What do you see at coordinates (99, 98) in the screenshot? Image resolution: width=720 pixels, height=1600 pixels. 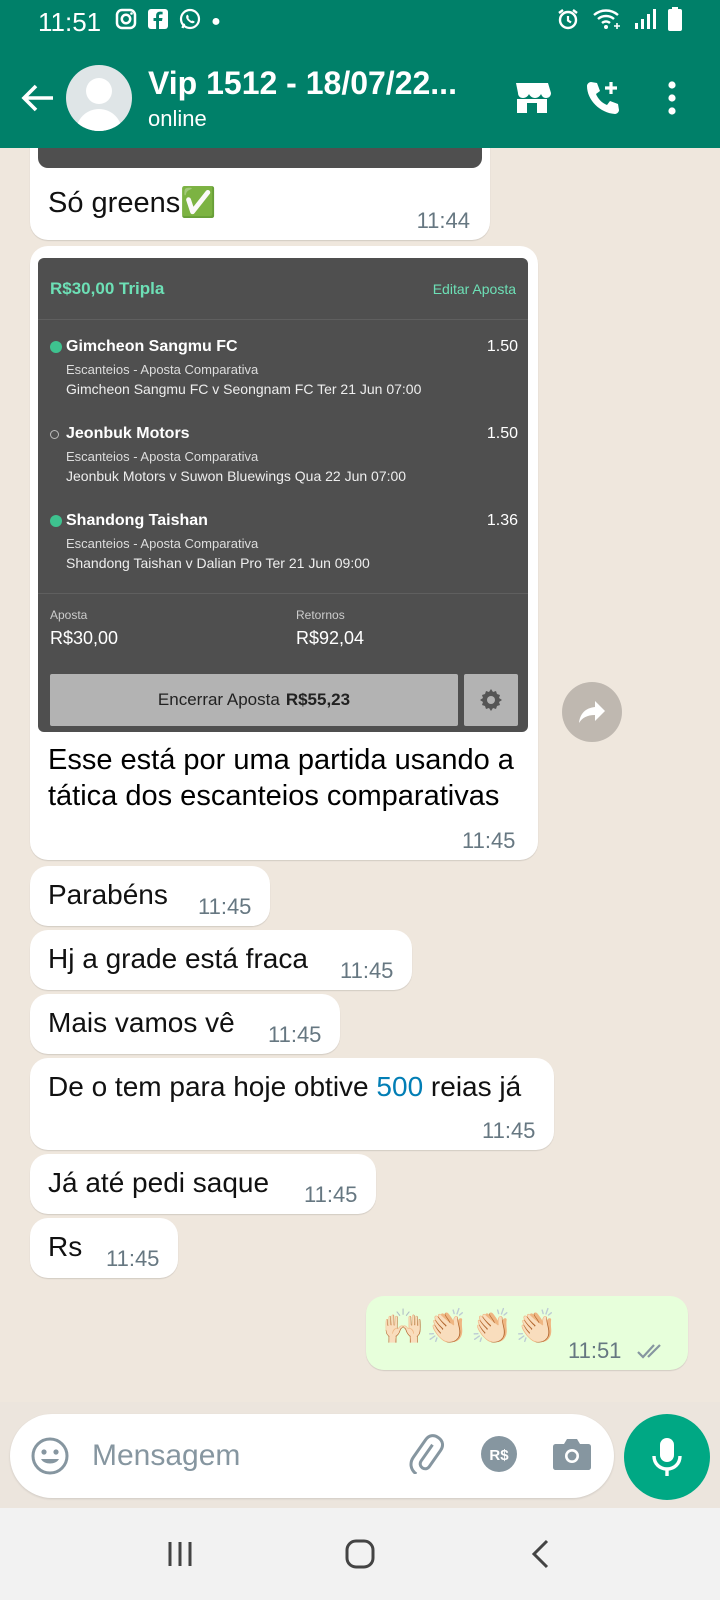 I see `avatar` at bounding box center [99, 98].